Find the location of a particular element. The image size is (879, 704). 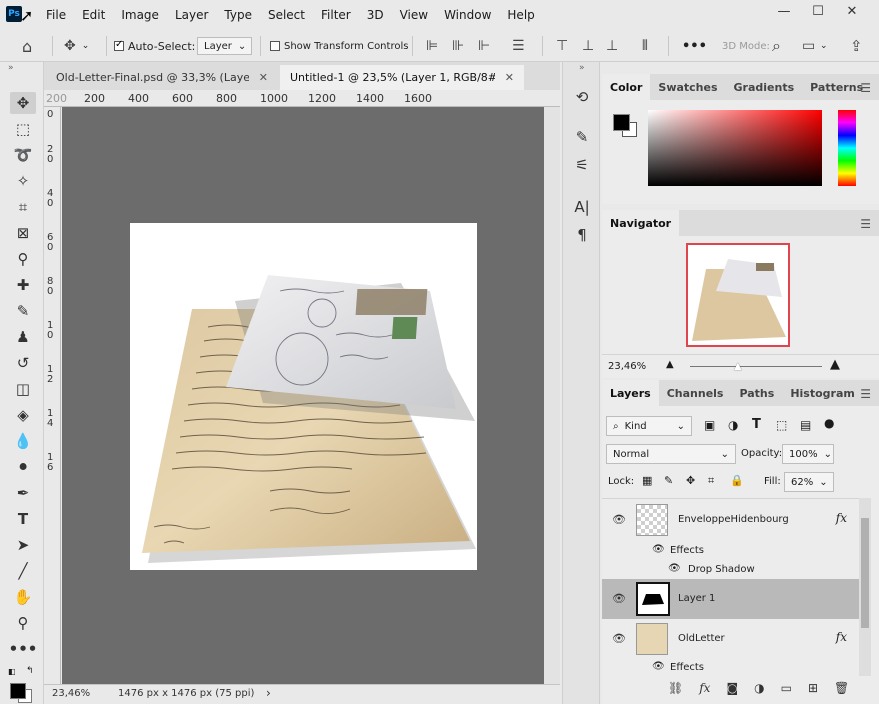

filter-kind-dropdown: ⌕ Kind ⌄ is located at coordinates (649, 426).